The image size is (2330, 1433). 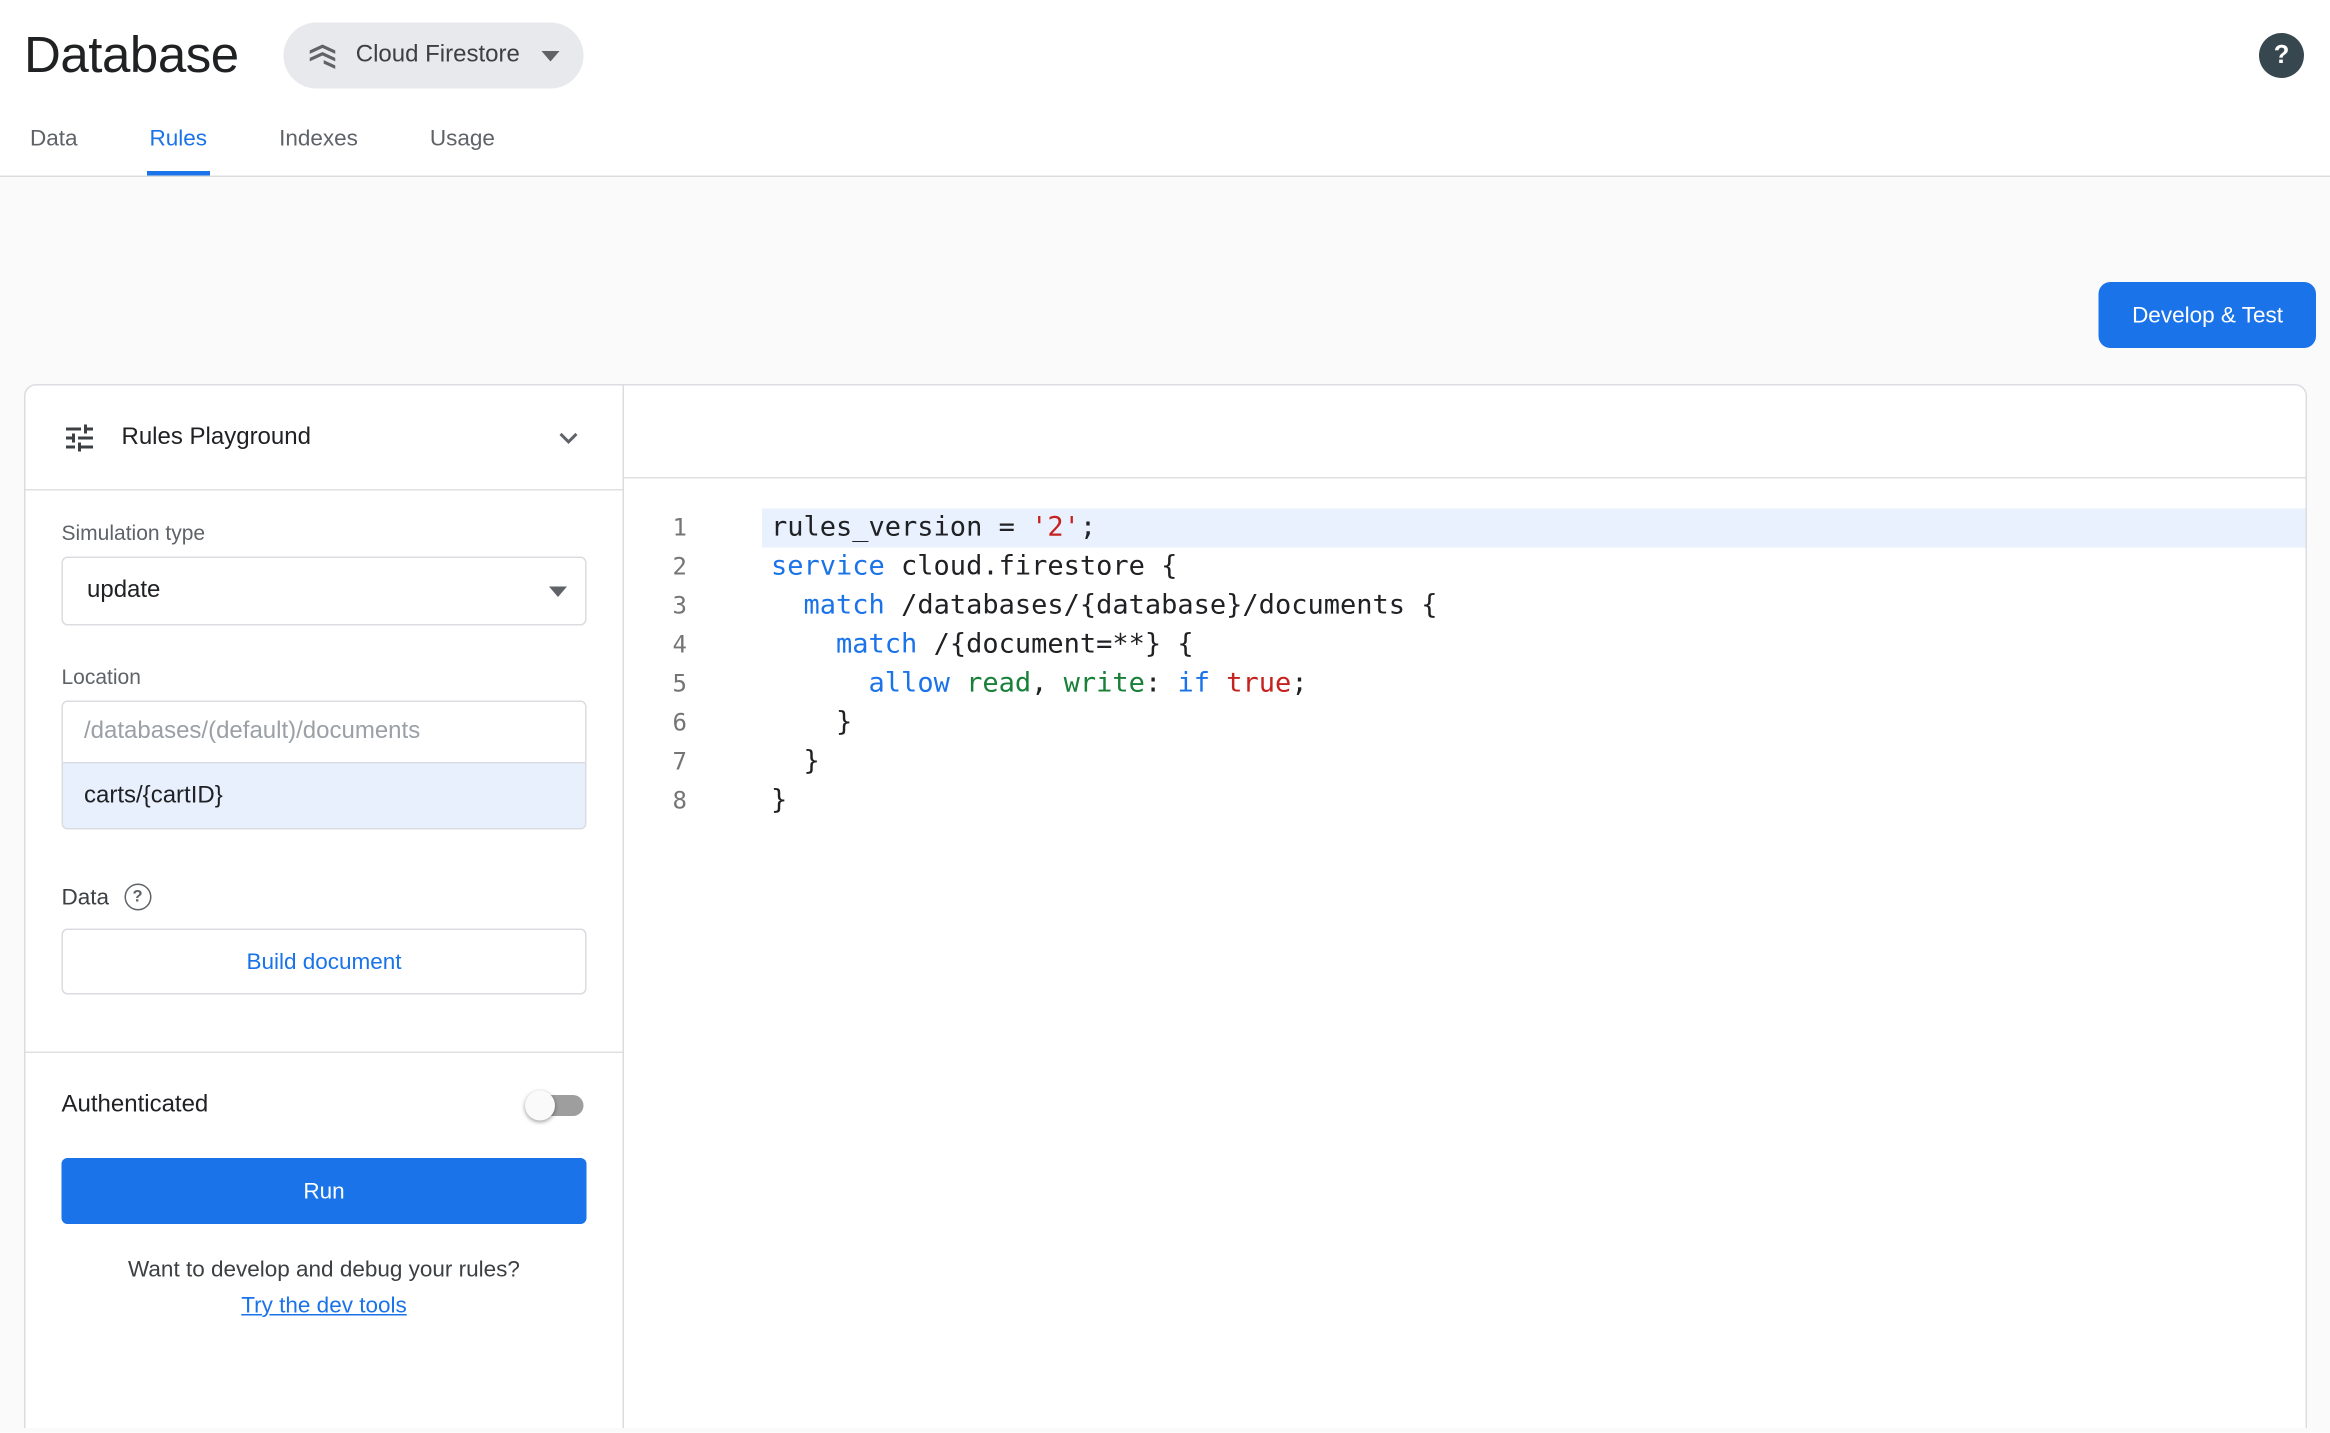 I want to click on authenticated-toggle, so click(x=554, y=1105).